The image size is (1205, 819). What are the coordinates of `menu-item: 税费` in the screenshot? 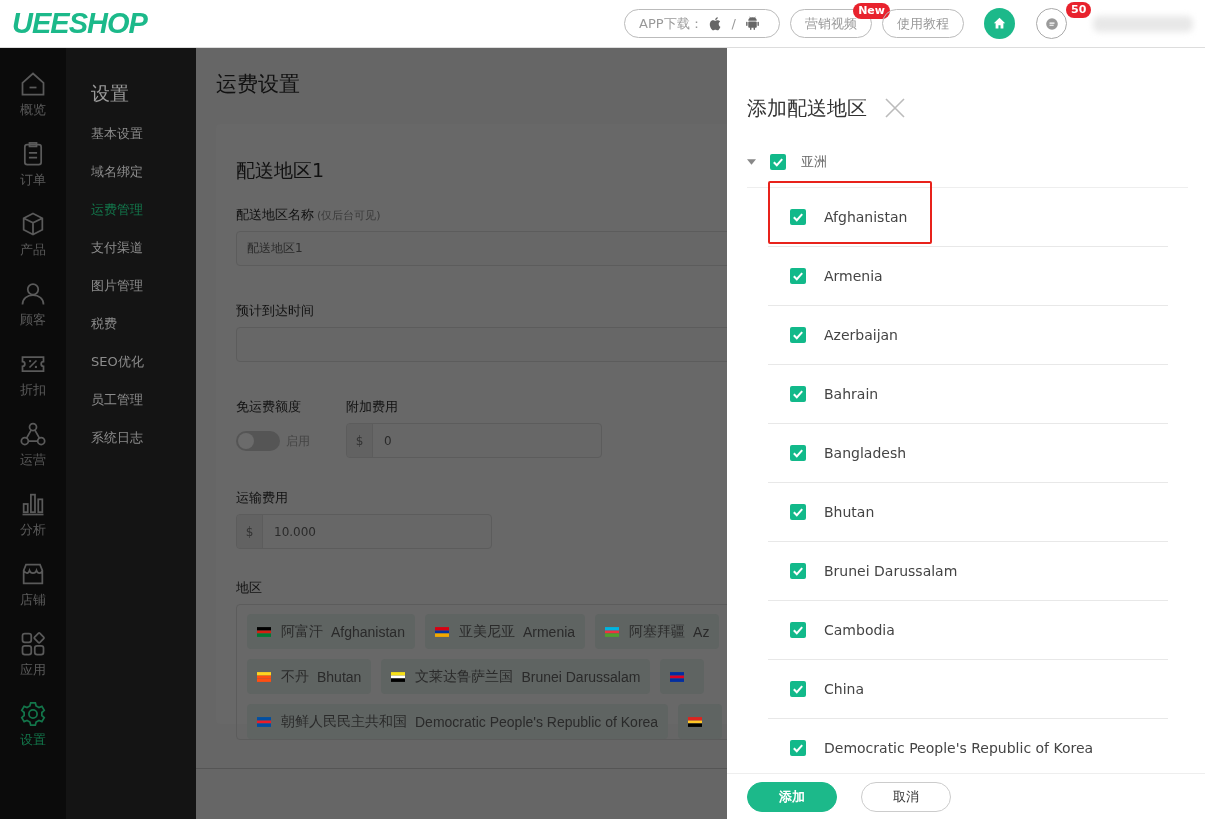 It's located at (143, 333).